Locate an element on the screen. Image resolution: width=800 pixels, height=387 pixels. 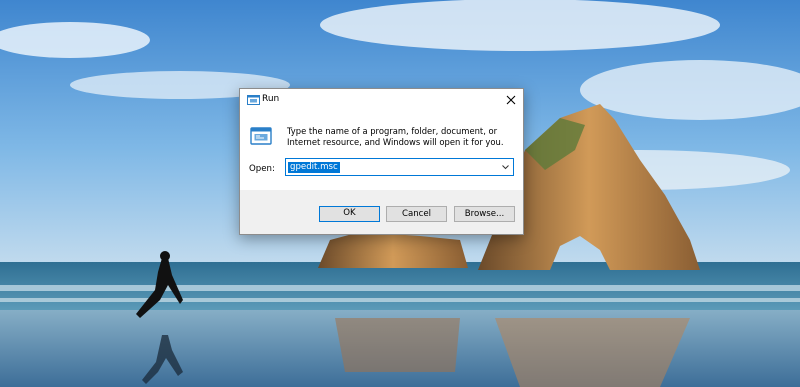
dialog-title: Run is located at coordinates (271, 99).